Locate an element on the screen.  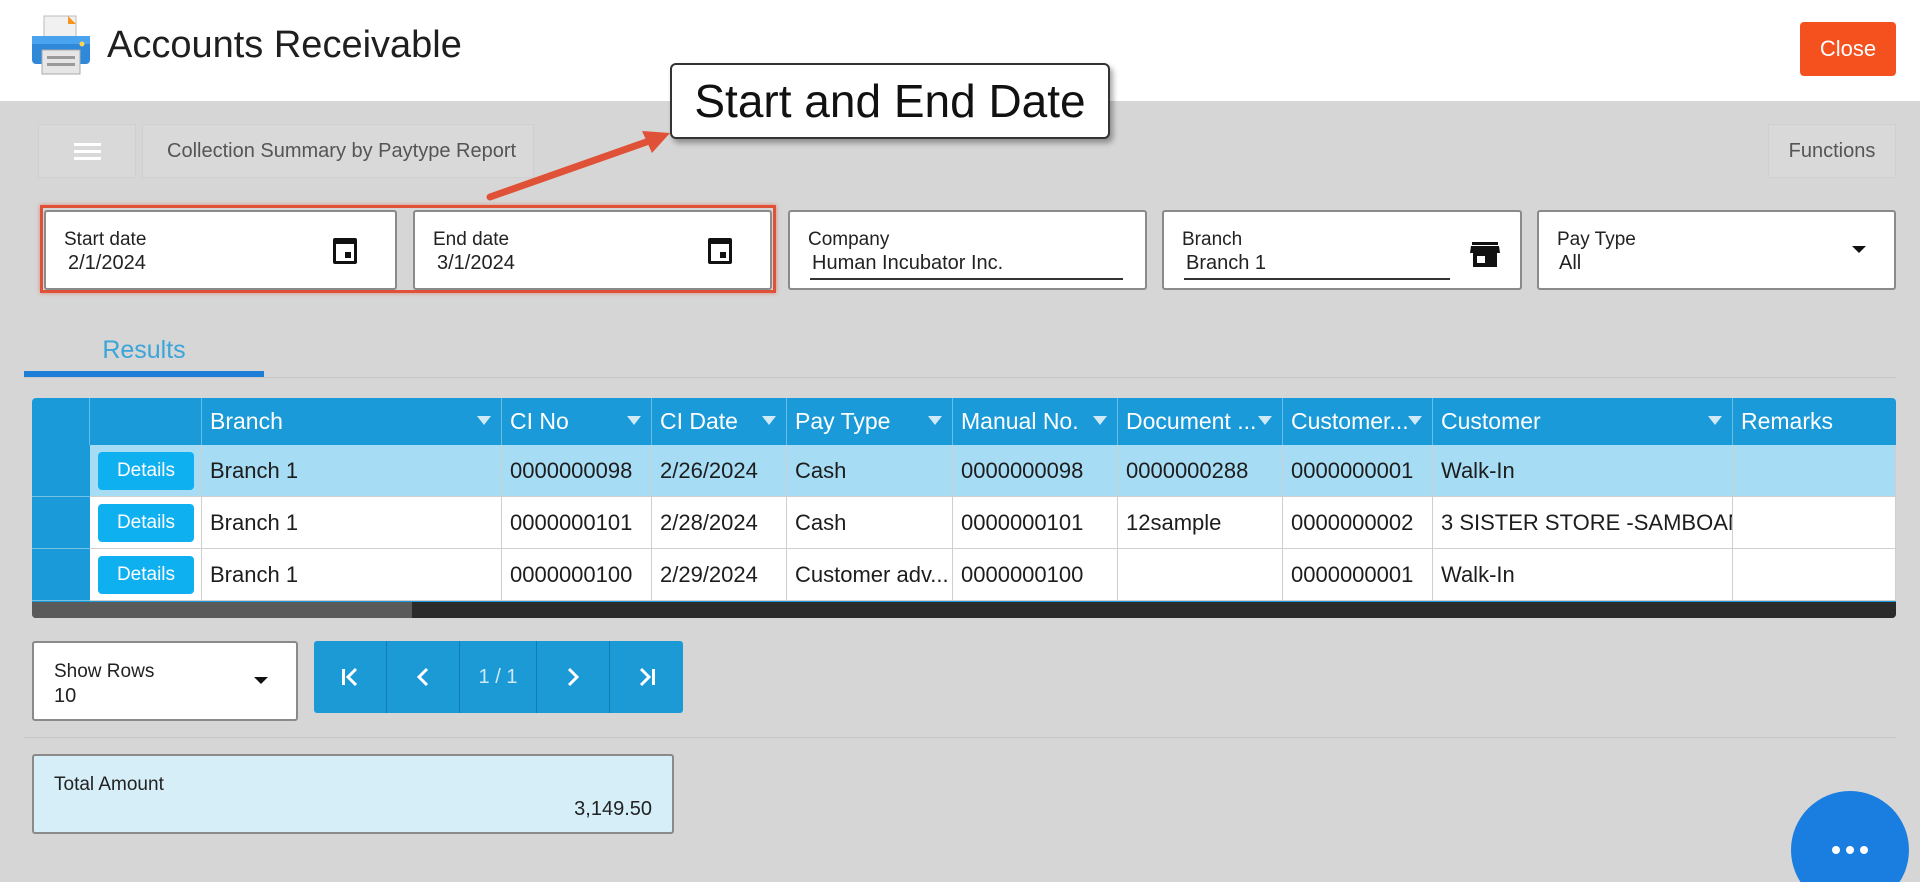
pay-type-label: Pay Type is located at coordinates (1596, 239).